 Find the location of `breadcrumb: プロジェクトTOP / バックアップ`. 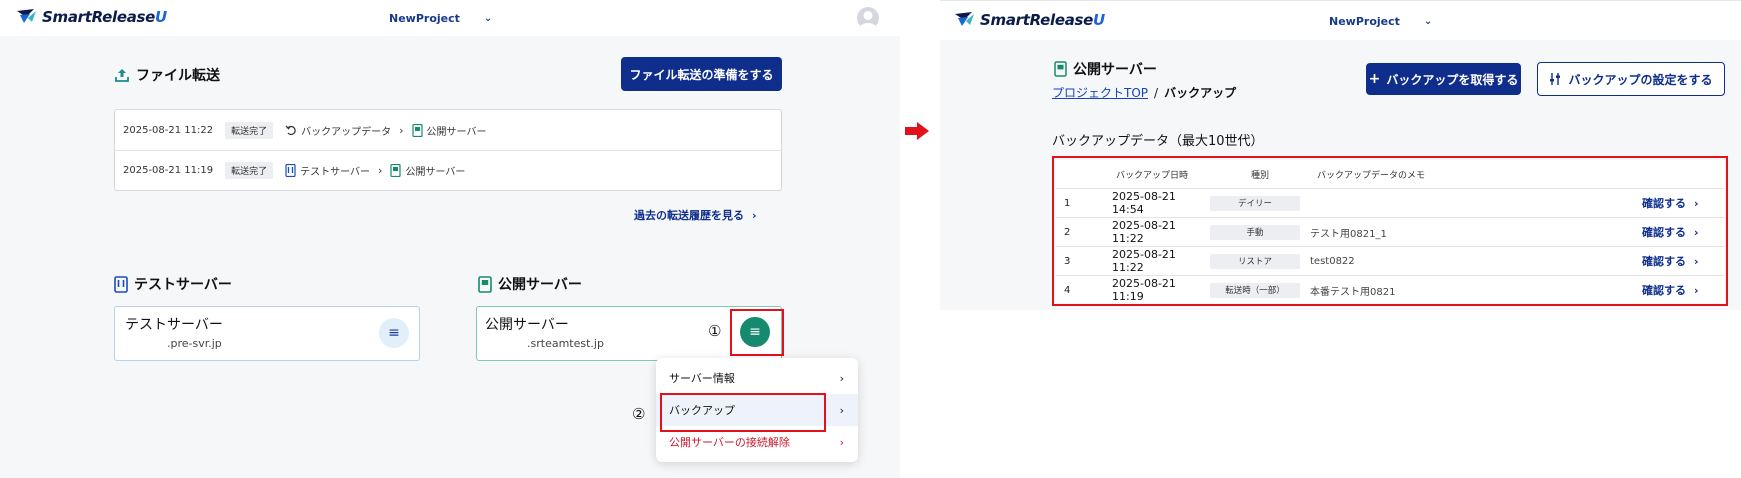

breadcrumb: プロジェクトTOP / バックアップ is located at coordinates (1144, 92).